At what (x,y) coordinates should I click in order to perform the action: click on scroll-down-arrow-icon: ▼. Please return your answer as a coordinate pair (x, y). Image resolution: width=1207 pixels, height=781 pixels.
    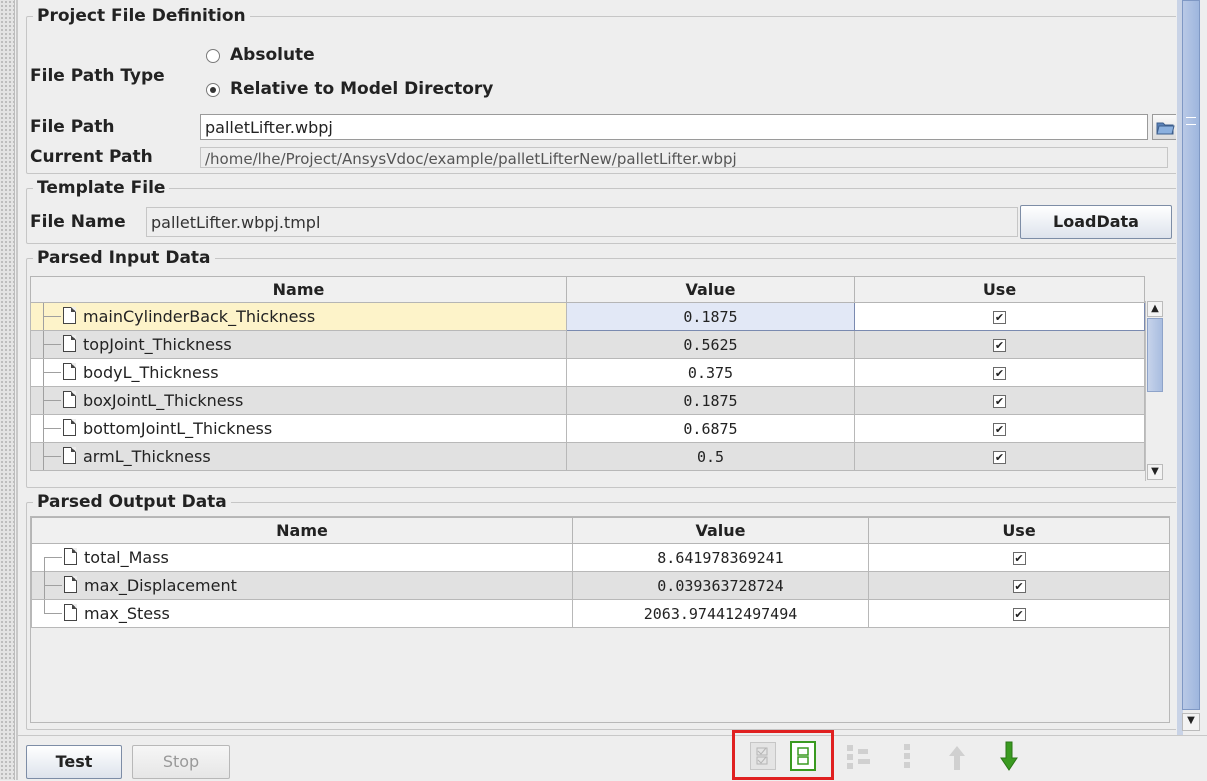
    Looking at the image, I should click on (1155, 472).